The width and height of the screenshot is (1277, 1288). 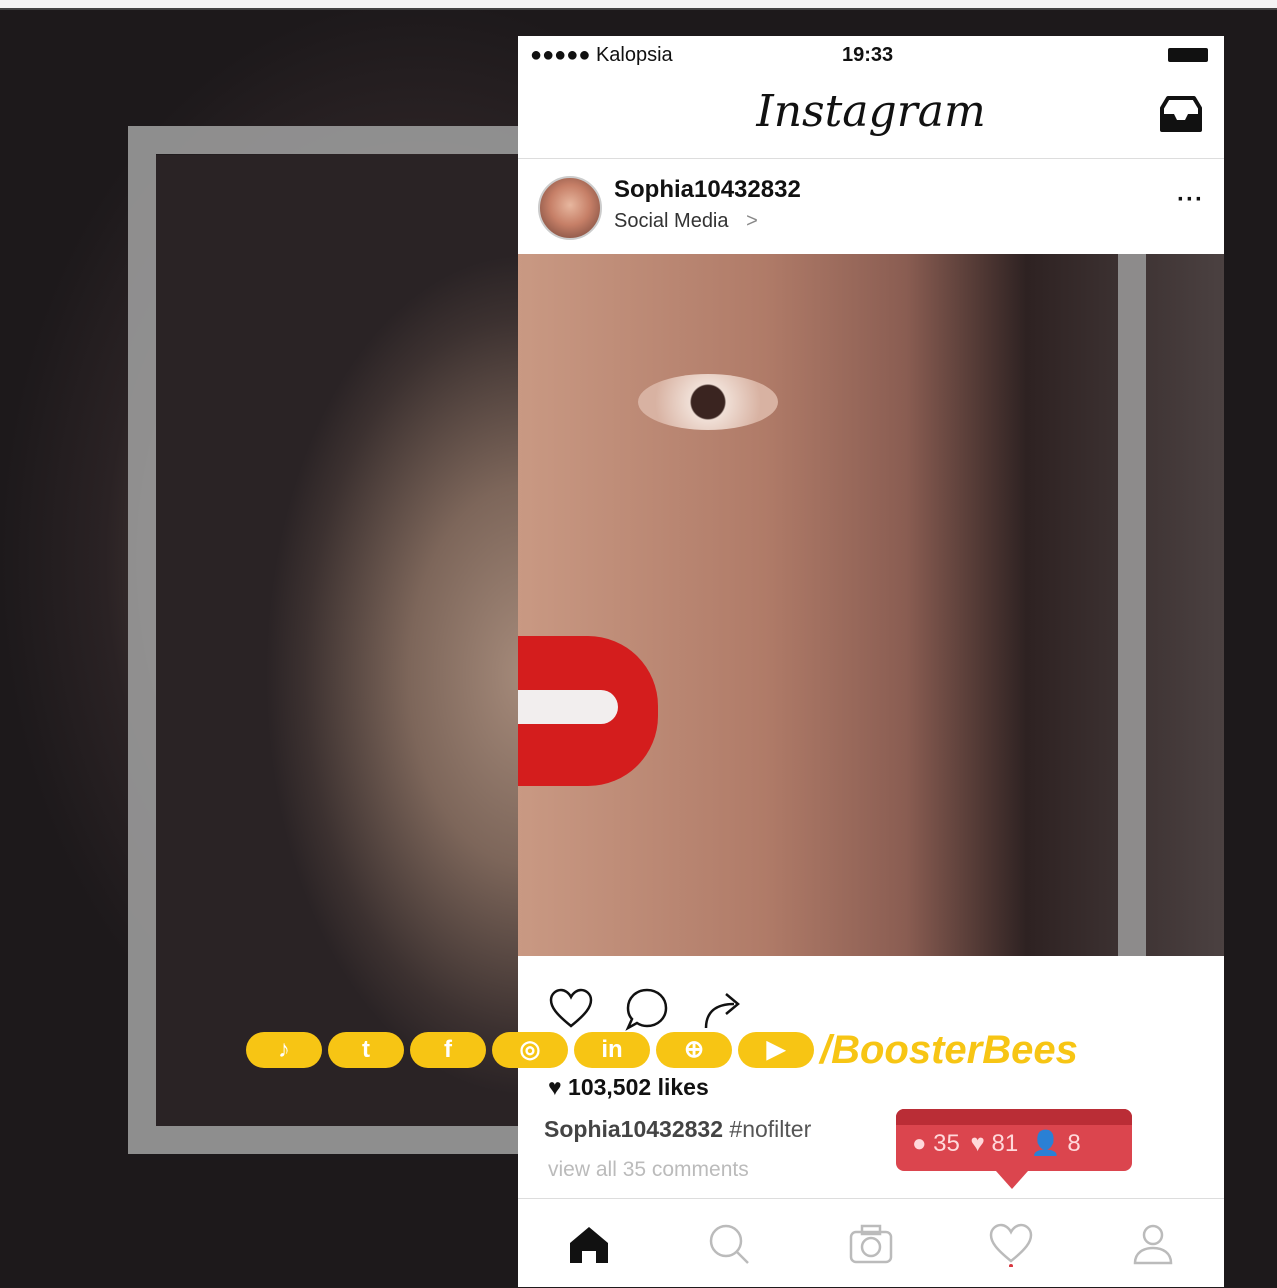 I want to click on notification-counts: ● 35 ♥ 81 👤 8, so click(x=996, y=1143).